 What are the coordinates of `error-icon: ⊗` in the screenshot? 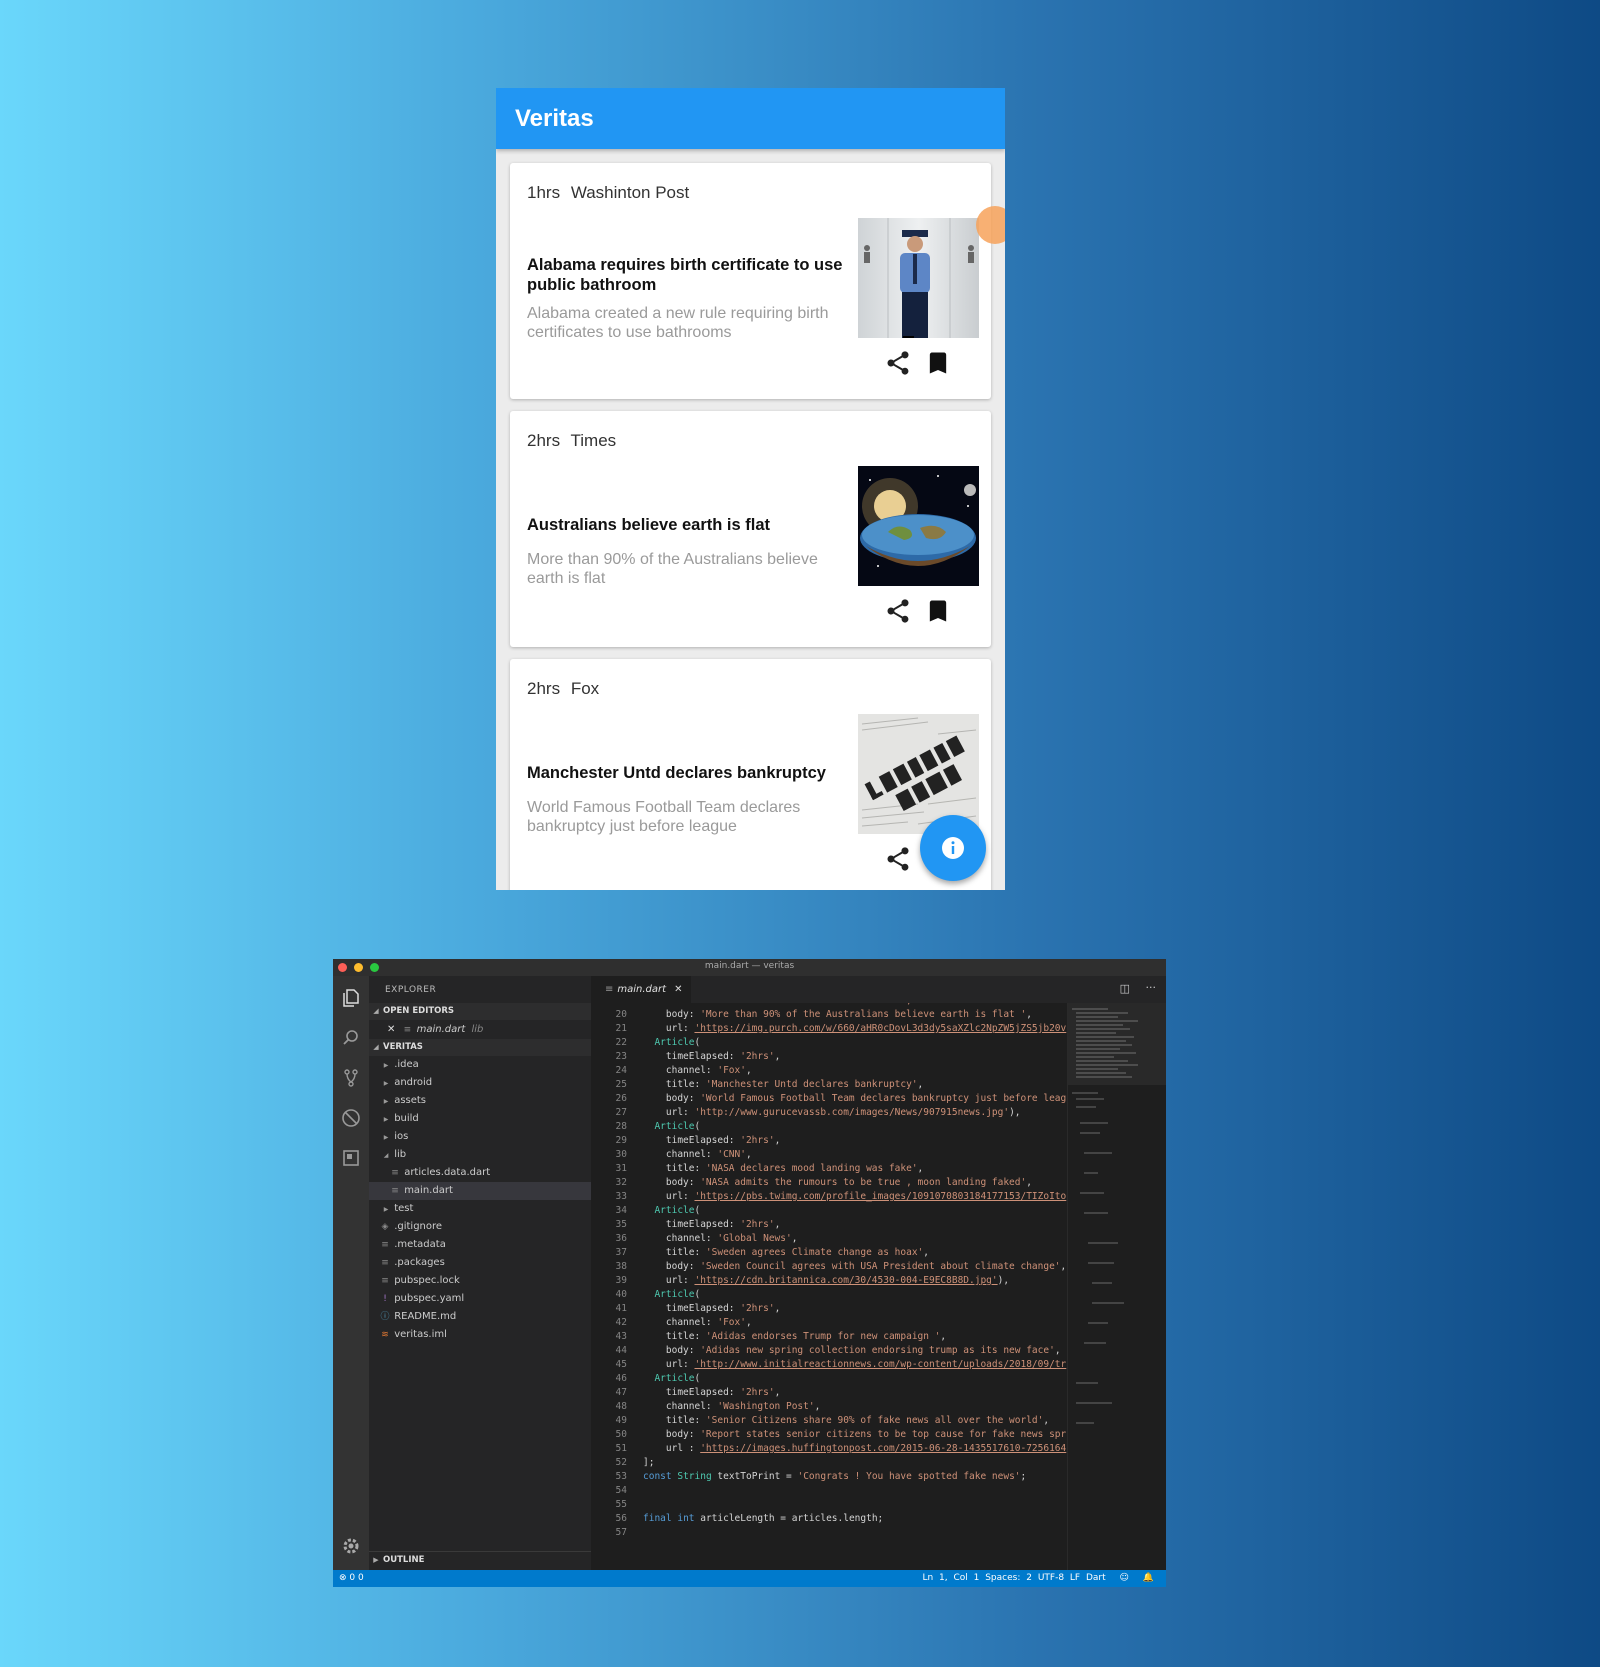 It's located at (343, 1578).